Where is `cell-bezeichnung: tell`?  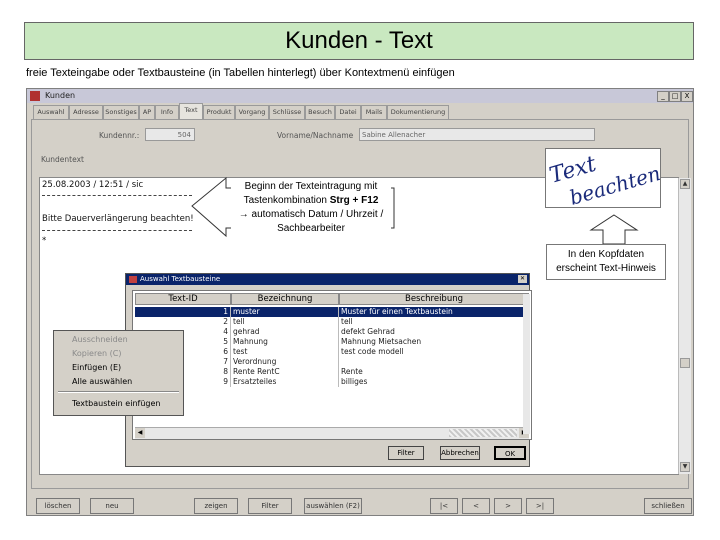 cell-bezeichnung: tell is located at coordinates (285, 322).